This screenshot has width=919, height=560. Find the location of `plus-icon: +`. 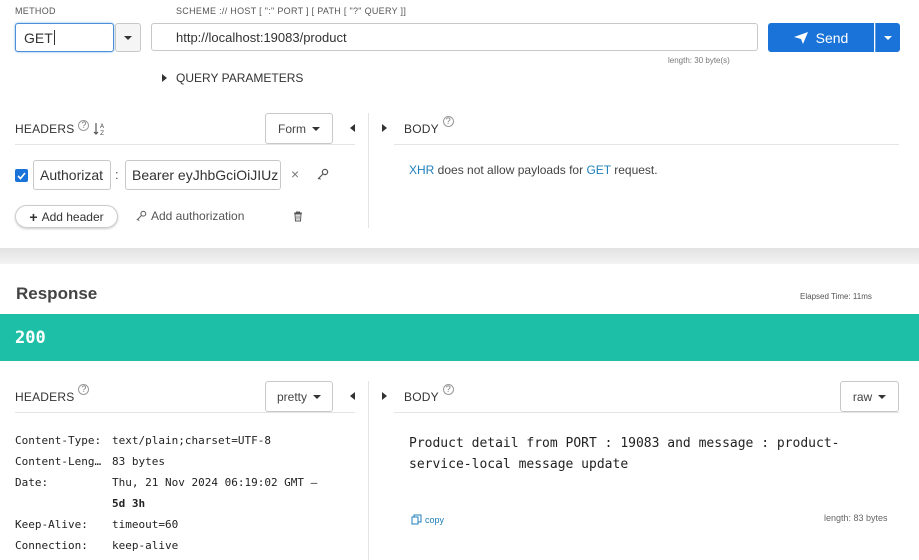

plus-icon: + is located at coordinates (33, 216).